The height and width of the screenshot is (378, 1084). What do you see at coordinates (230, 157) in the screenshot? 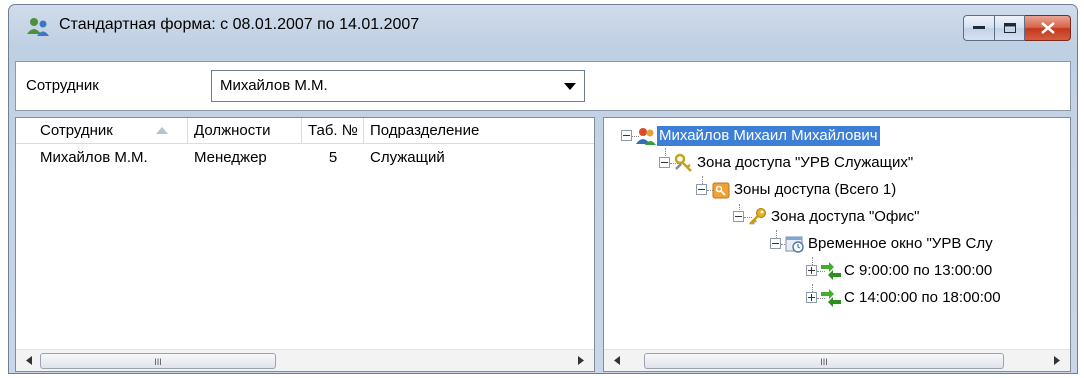
I see `cell-position: Менеджер` at bounding box center [230, 157].